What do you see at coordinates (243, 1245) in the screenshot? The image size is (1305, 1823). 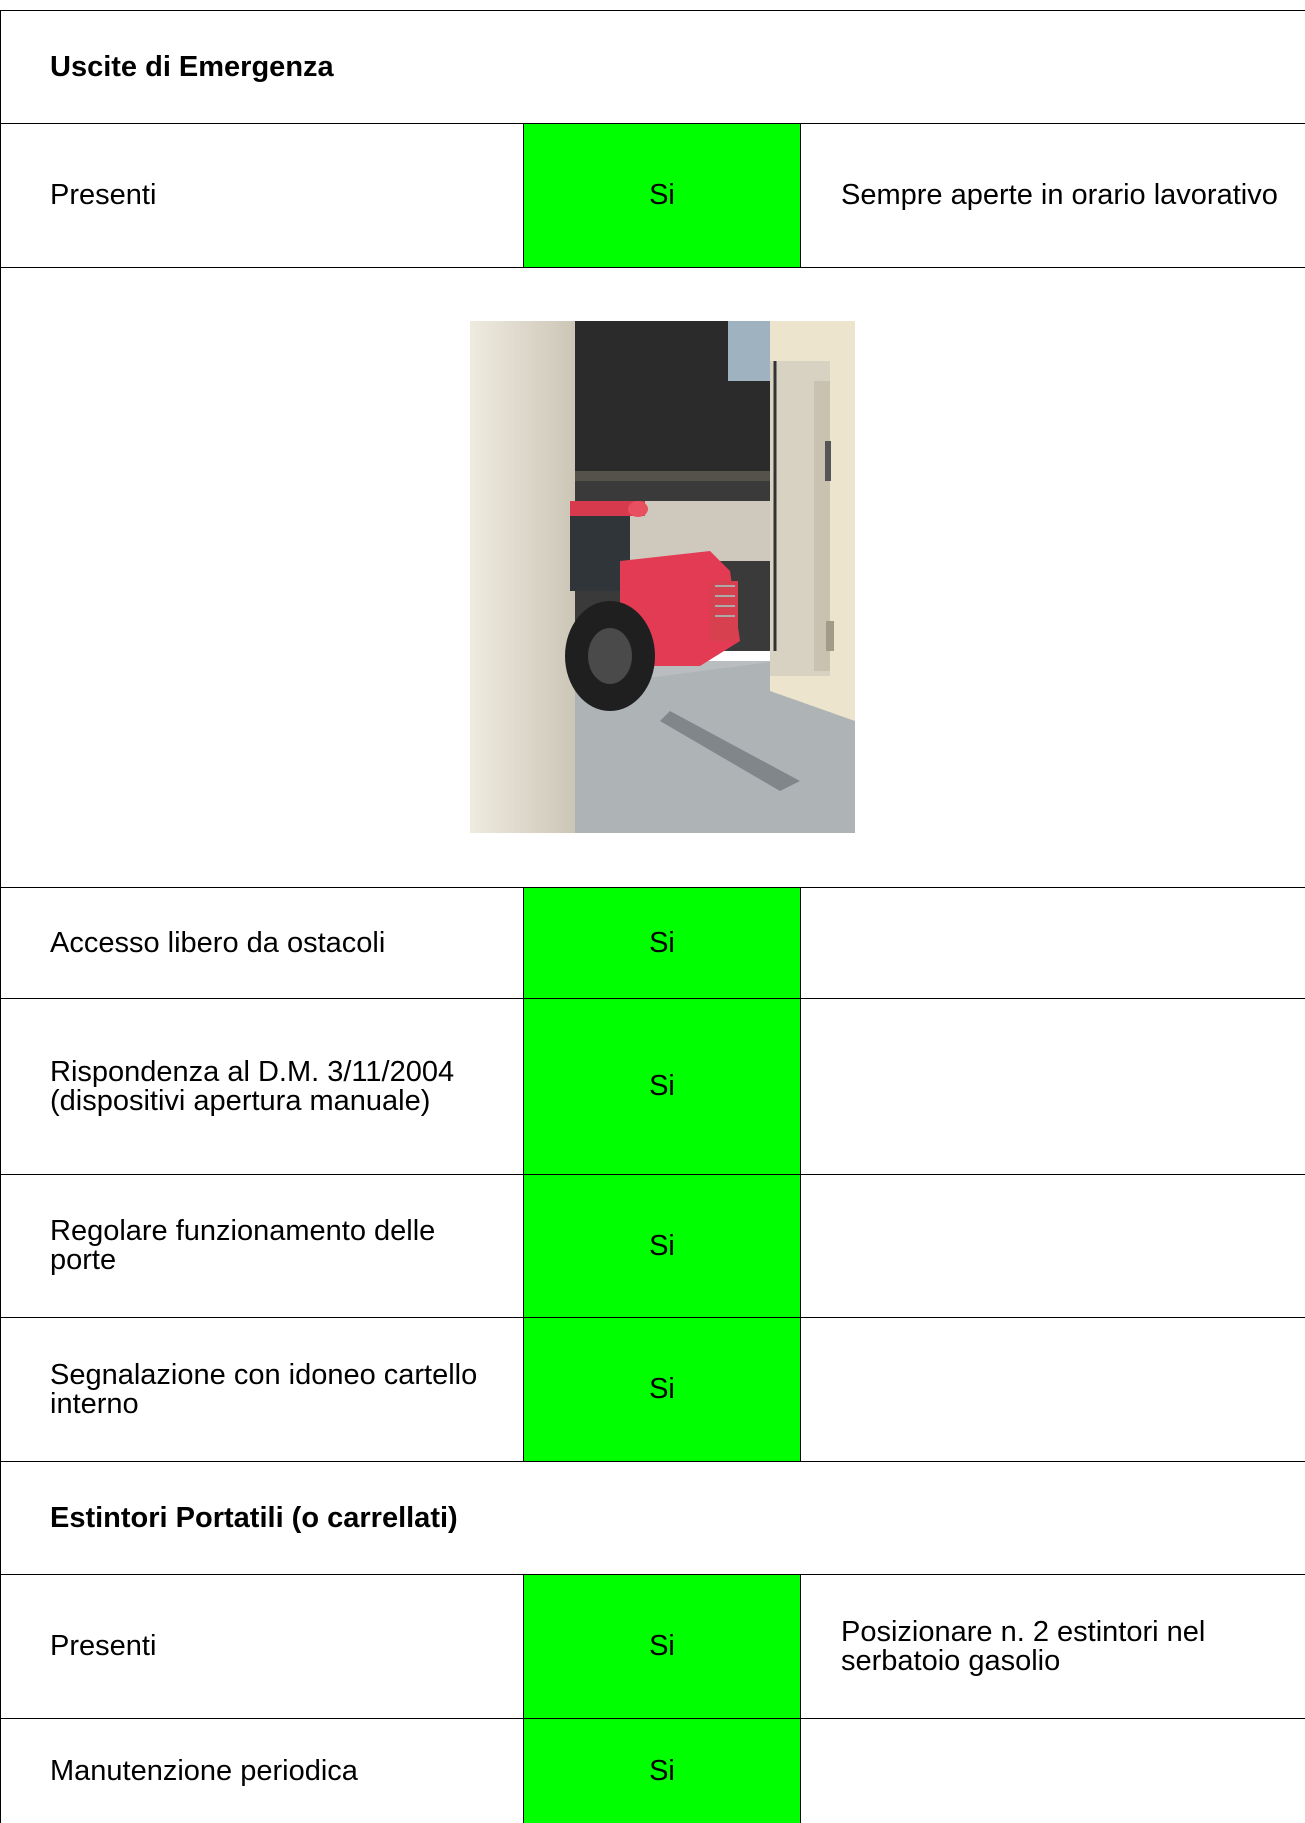 I see `row-label: Regolare funzionamento delle porte` at bounding box center [243, 1245].